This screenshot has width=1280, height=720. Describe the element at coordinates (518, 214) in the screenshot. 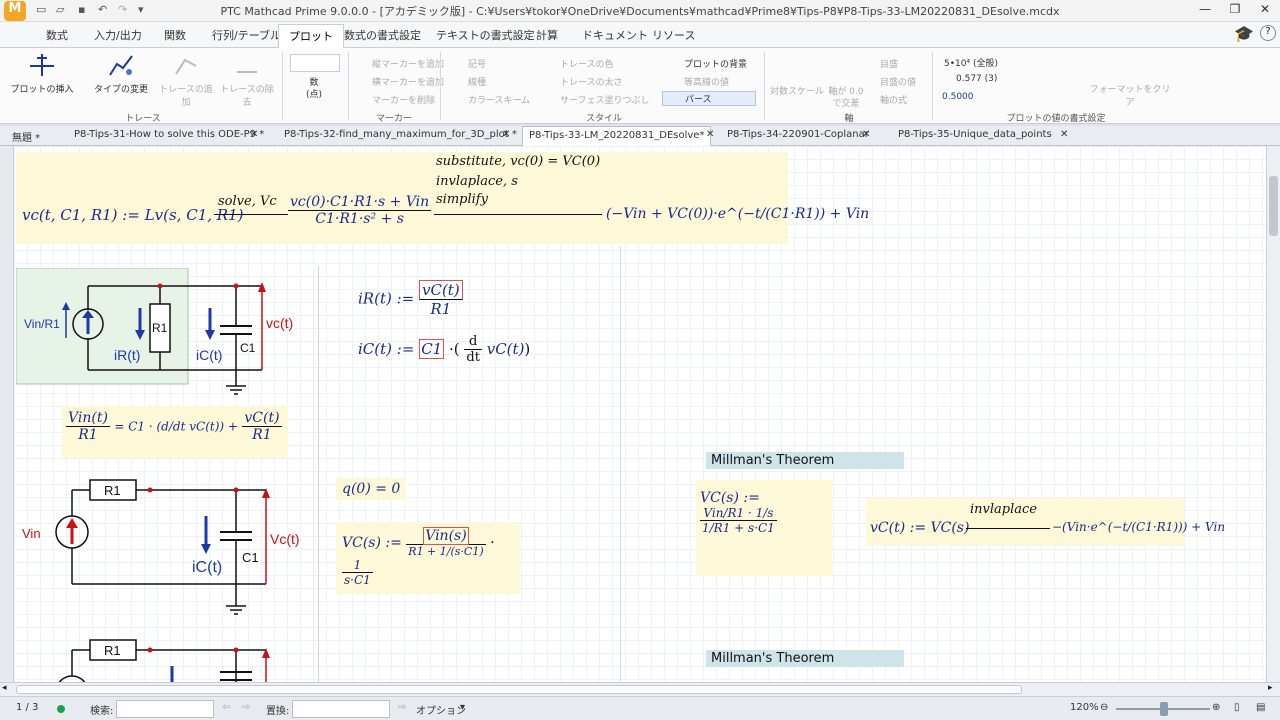

I see `eq1-arrow` at that location.